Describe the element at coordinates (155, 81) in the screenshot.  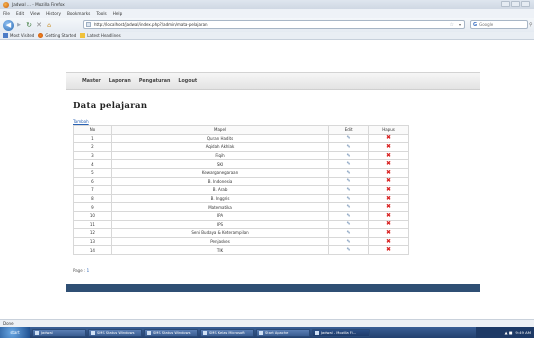
I see `site-menu-pengaturan: Pengaturan` at that location.